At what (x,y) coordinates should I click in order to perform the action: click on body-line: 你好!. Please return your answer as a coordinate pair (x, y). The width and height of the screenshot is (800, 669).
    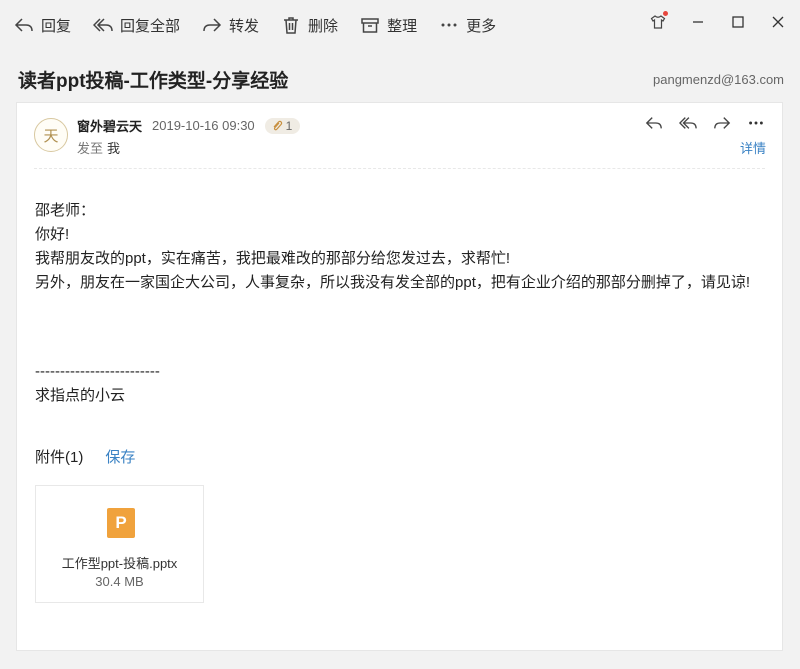
    Looking at the image, I should click on (52, 234).